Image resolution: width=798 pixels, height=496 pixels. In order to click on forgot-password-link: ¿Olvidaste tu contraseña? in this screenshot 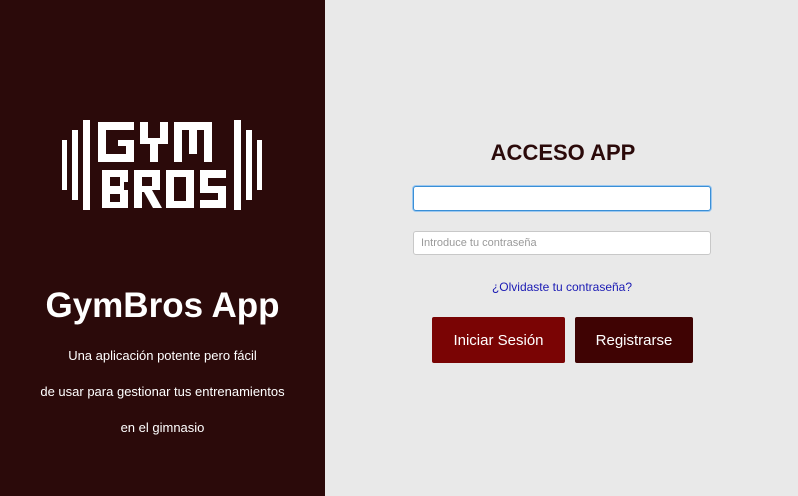, I will do `click(562, 287)`.